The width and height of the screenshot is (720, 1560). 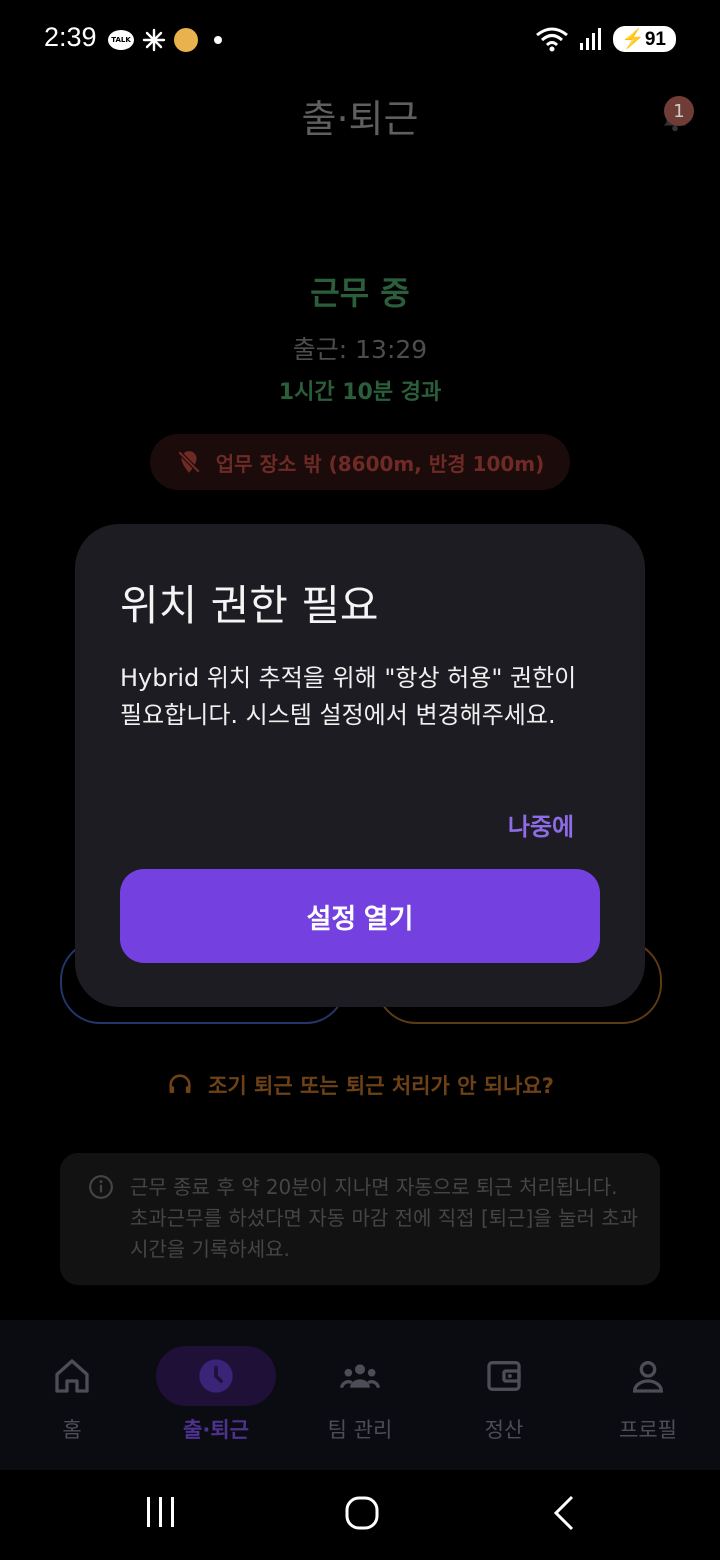 I want to click on elapsed-time: 1시간 10분 경과, so click(x=360, y=392).